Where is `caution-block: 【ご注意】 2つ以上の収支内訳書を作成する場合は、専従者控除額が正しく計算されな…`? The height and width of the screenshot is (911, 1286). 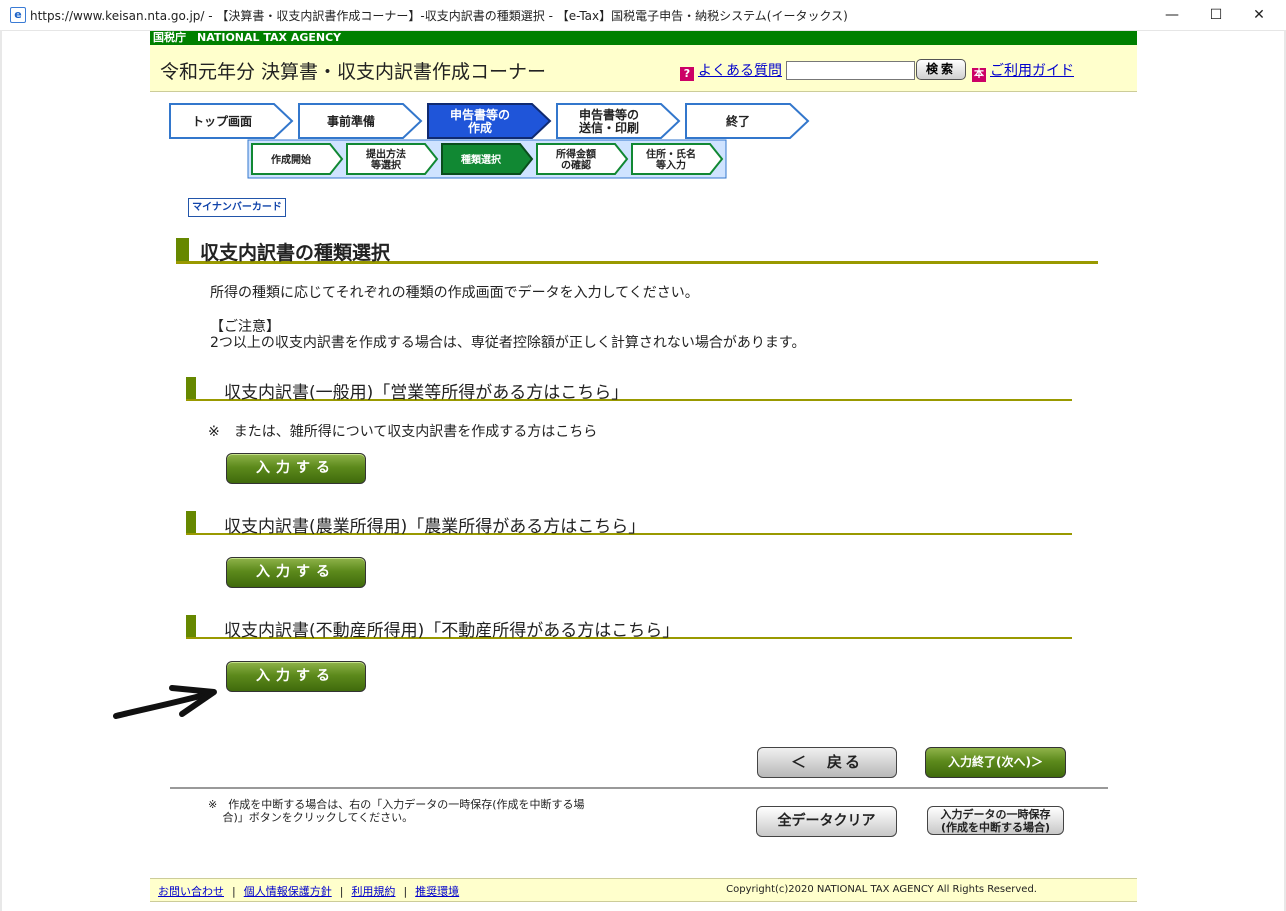 caution-block: 【ご注意】 2つ以上の収支内訳書を作成する場合は、専従者控除額が正しく計算されな… is located at coordinates (508, 335).